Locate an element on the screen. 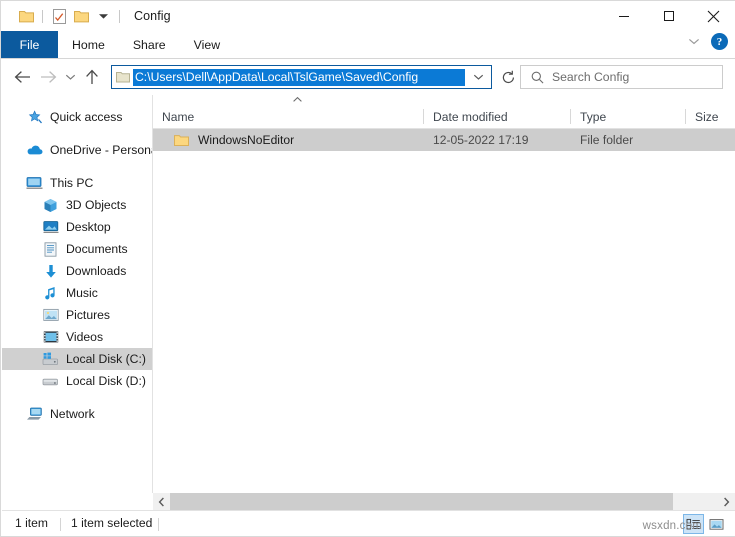  column-header-name: Name is located at coordinates (288, 116).